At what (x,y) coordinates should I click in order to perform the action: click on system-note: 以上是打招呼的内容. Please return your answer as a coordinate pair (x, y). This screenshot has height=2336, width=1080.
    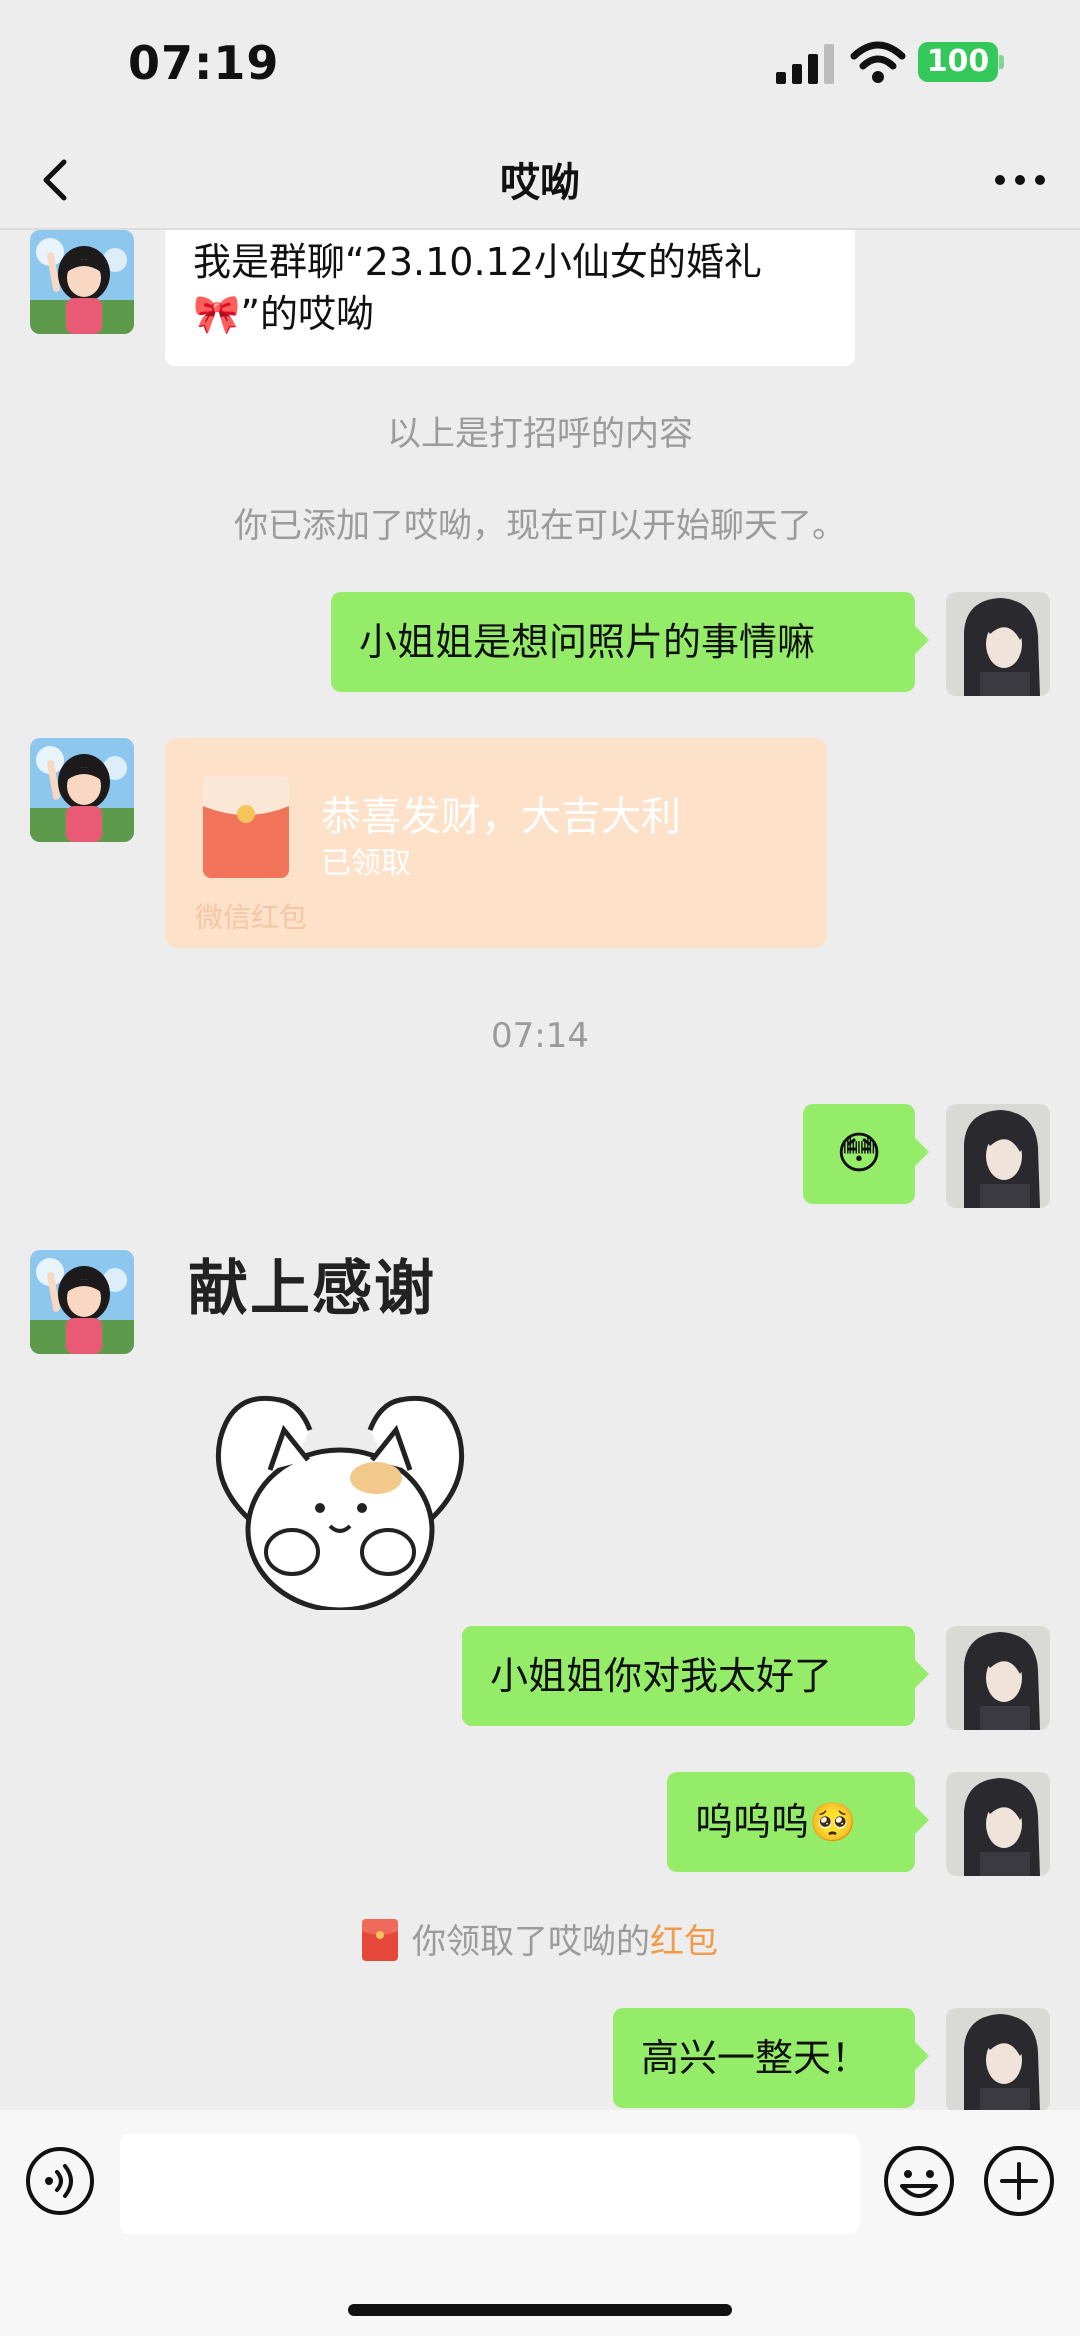
    Looking at the image, I should click on (540, 434).